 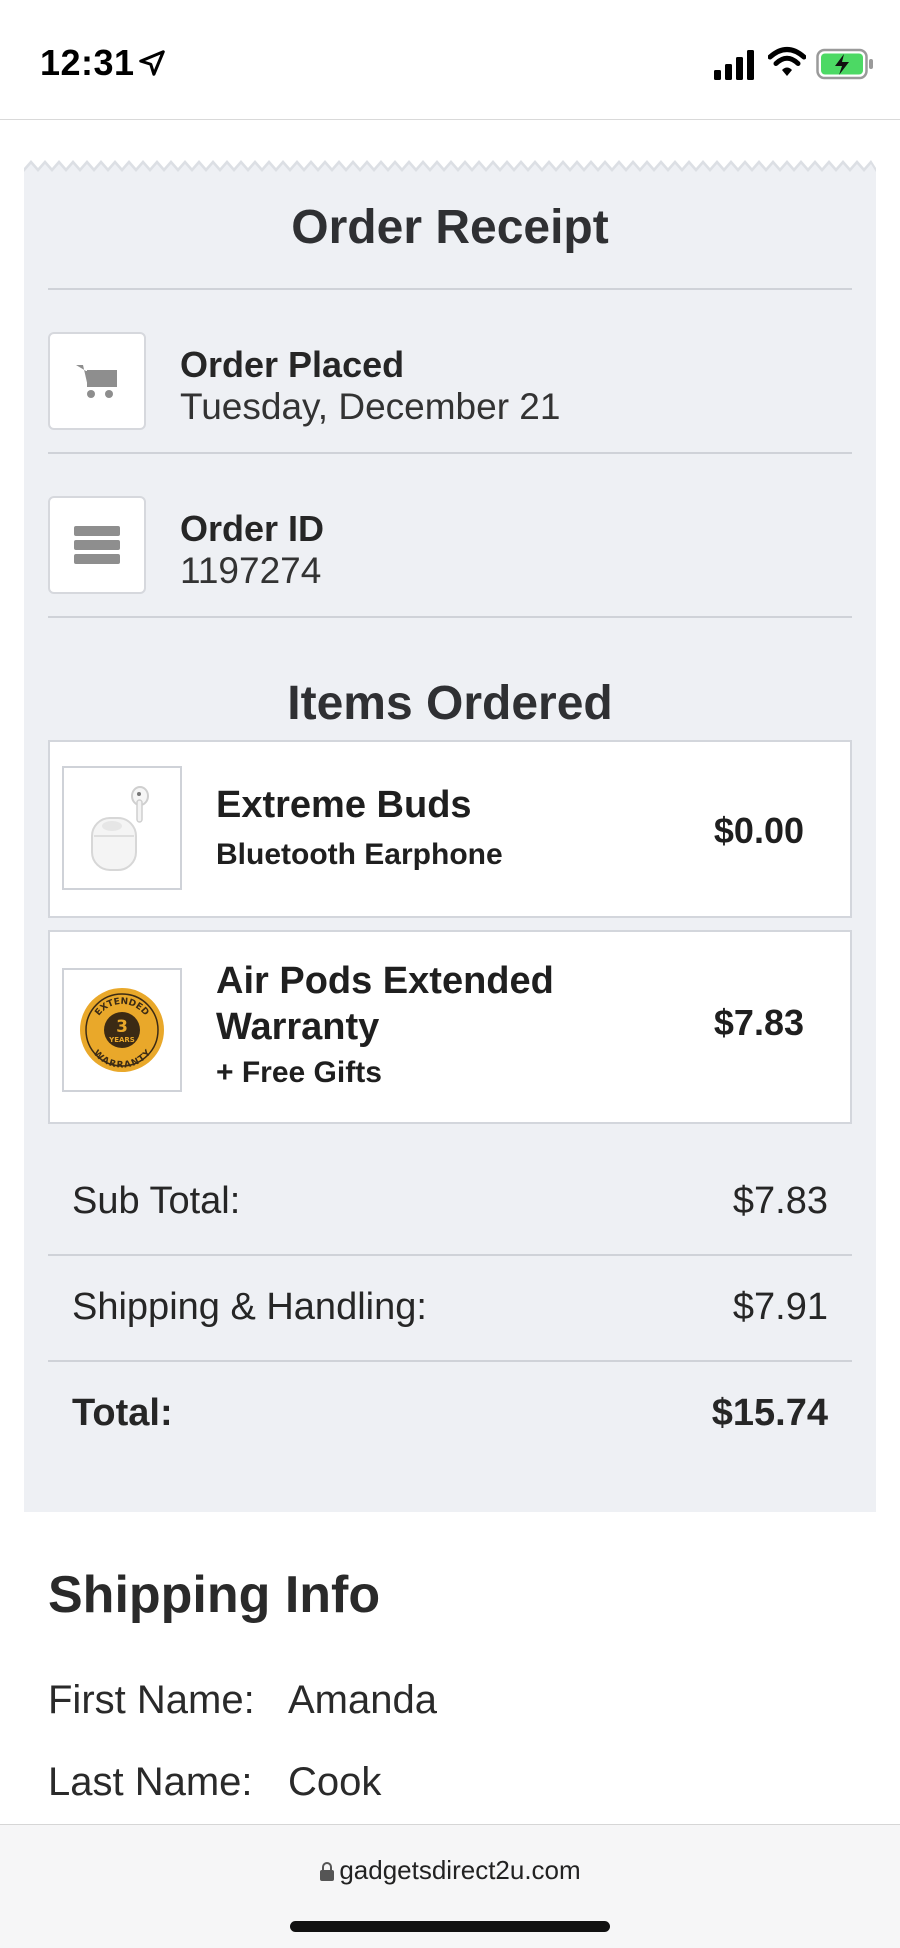 I want to click on order-item-card: Extreme Buds Bluetooth Earphone $0.00, so click(x=450, y=829).